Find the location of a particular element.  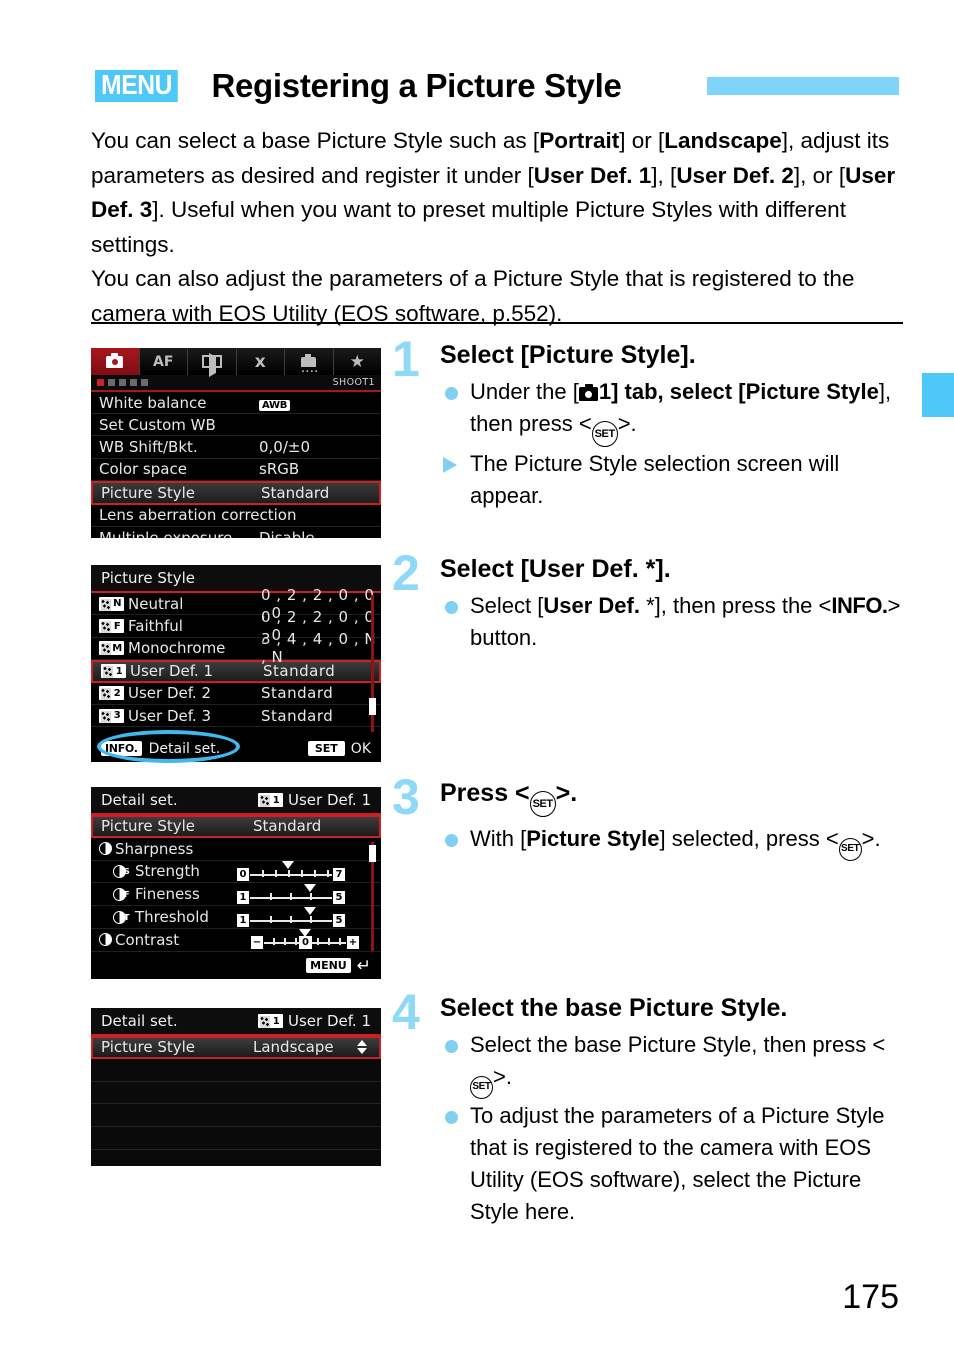

slider-center-label: 0 is located at coordinates (305, 943).